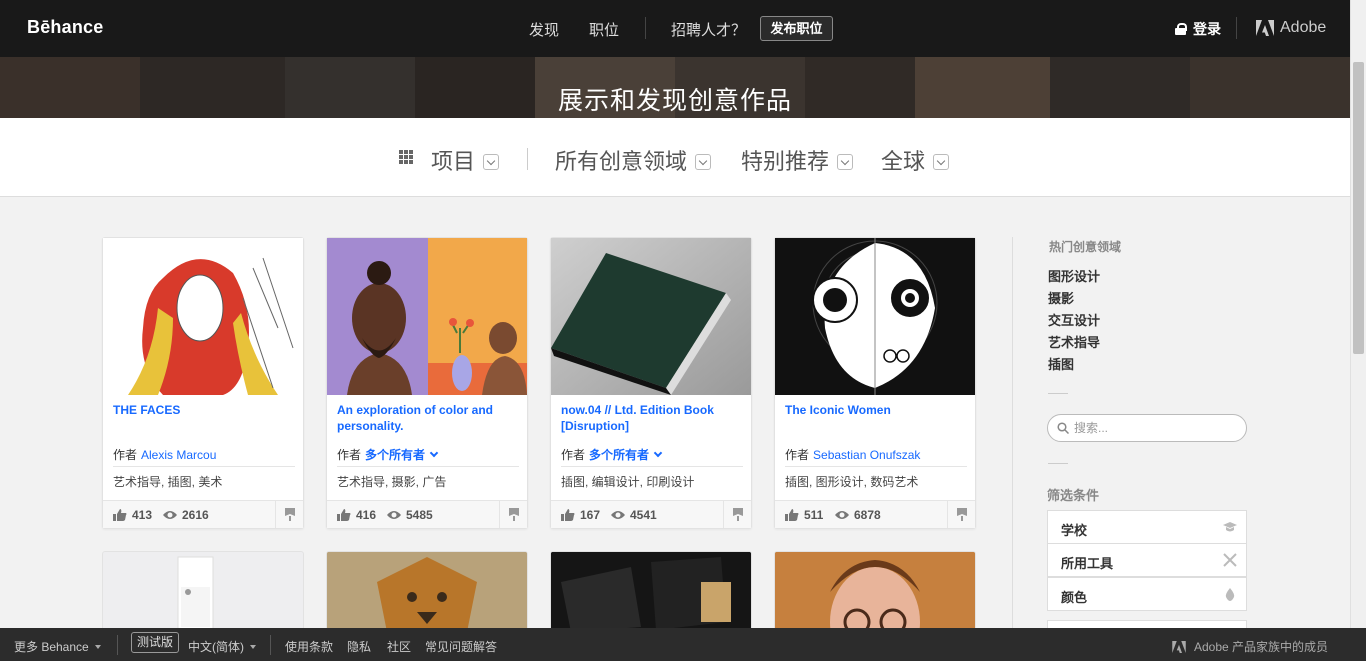 The image size is (1366, 661). What do you see at coordinates (1230, 527) in the screenshot?
I see `school-icon` at bounding box center [1230, 527].